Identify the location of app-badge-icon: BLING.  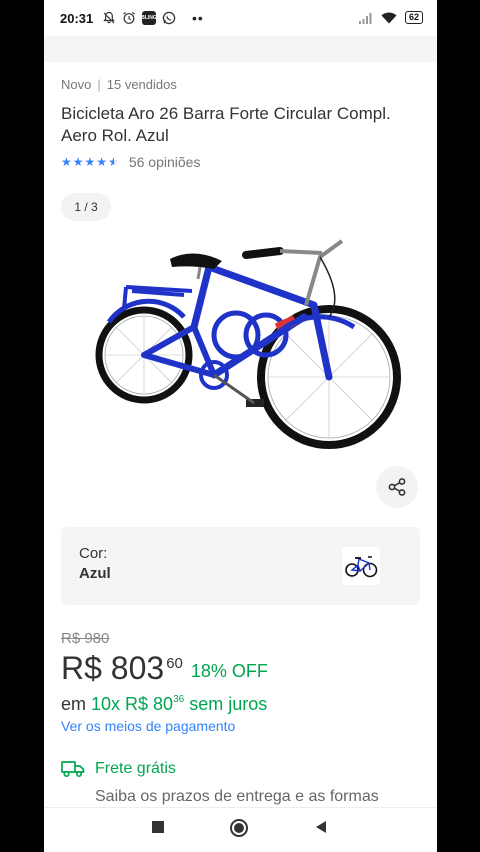
(149, 18).